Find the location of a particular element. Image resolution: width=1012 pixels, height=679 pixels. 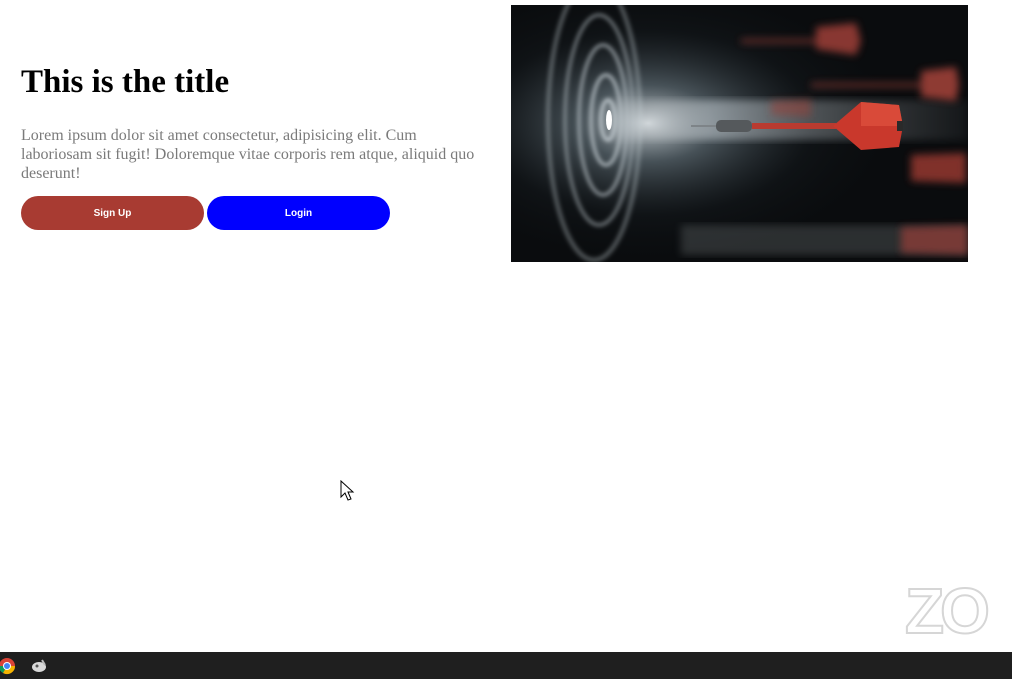

sign-up-button: Sign Up is located at coordinates (112, 213).